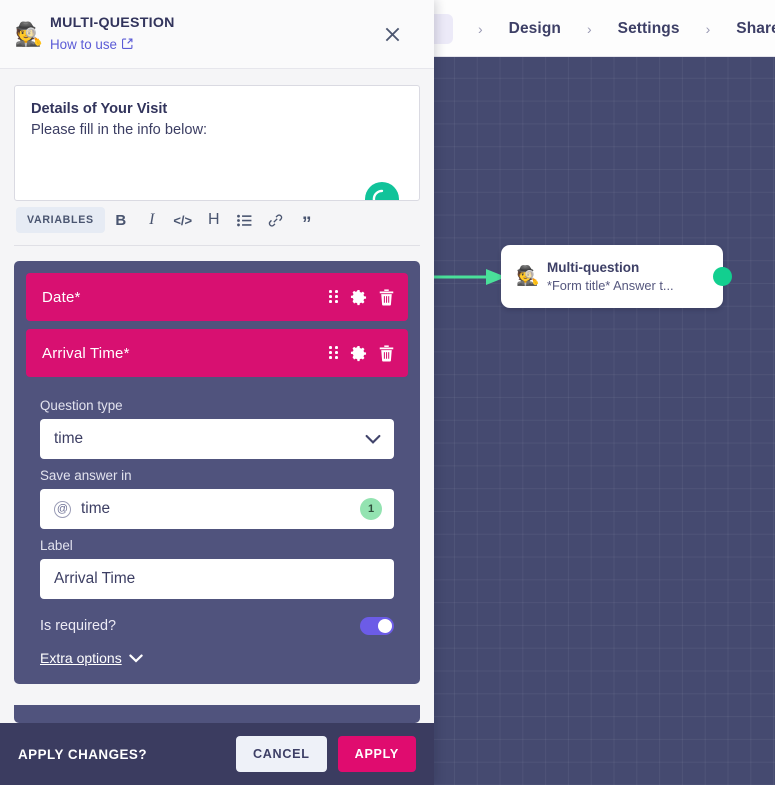  What do you see at coordinates (183, 220) in the screenshot?
I see `code-icon: </>` at bounding box center [183, 220].